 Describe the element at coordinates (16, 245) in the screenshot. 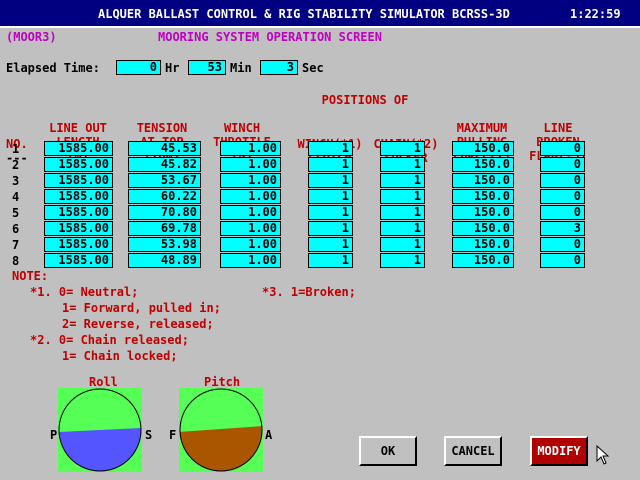

I see `row-number: 7` at that location.